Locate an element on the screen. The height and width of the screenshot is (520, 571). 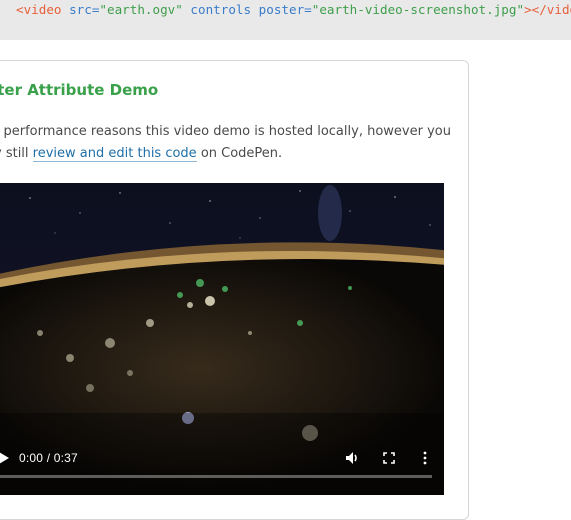
fullscreen-icon is located at coordinates (389, 458).